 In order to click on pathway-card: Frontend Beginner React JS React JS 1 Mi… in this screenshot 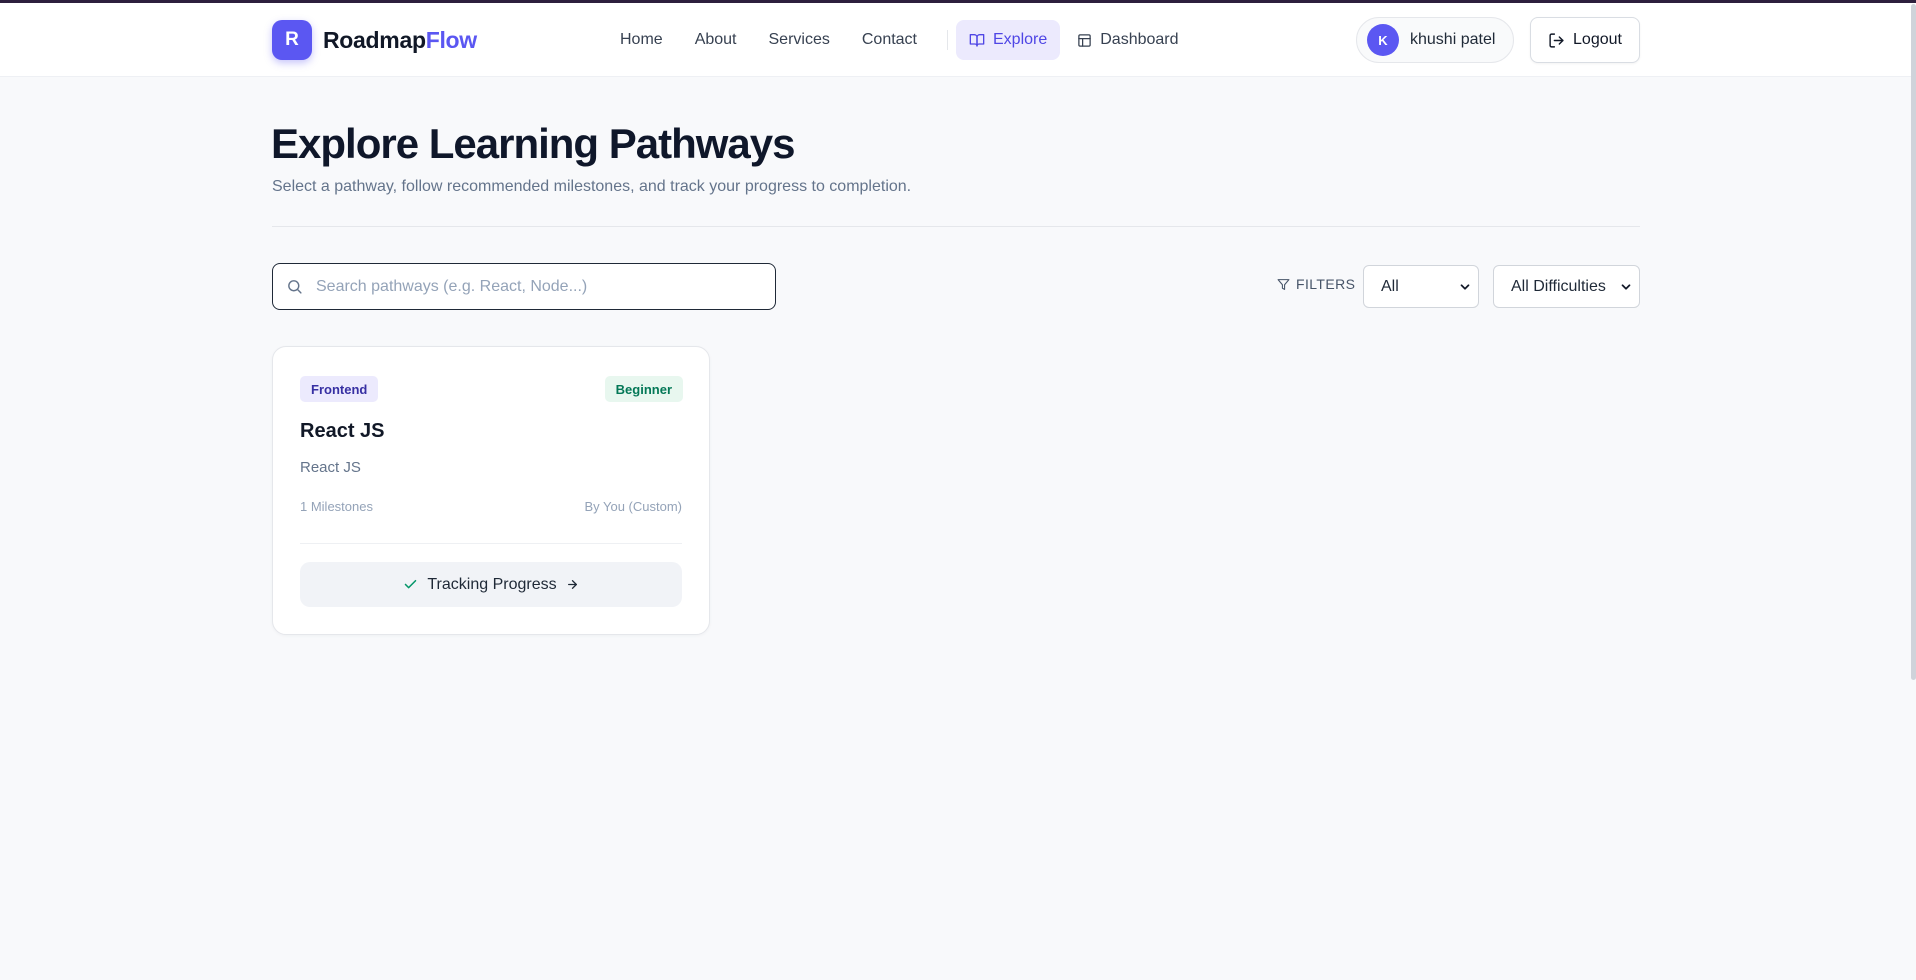, I will do `click(491, 490)`.